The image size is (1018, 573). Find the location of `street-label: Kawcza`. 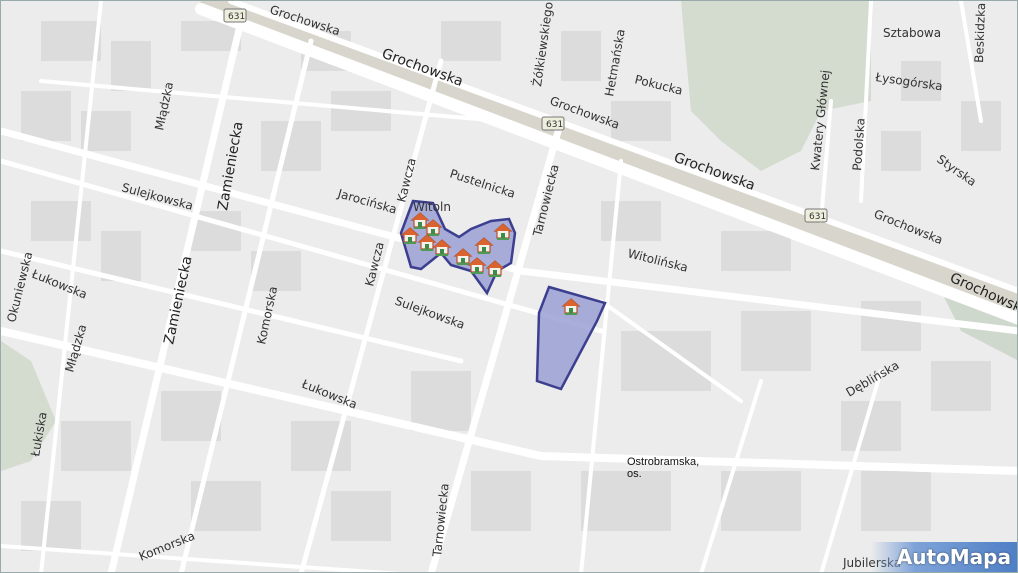

street-label: Kawcza is located at coordinates (406, 180).